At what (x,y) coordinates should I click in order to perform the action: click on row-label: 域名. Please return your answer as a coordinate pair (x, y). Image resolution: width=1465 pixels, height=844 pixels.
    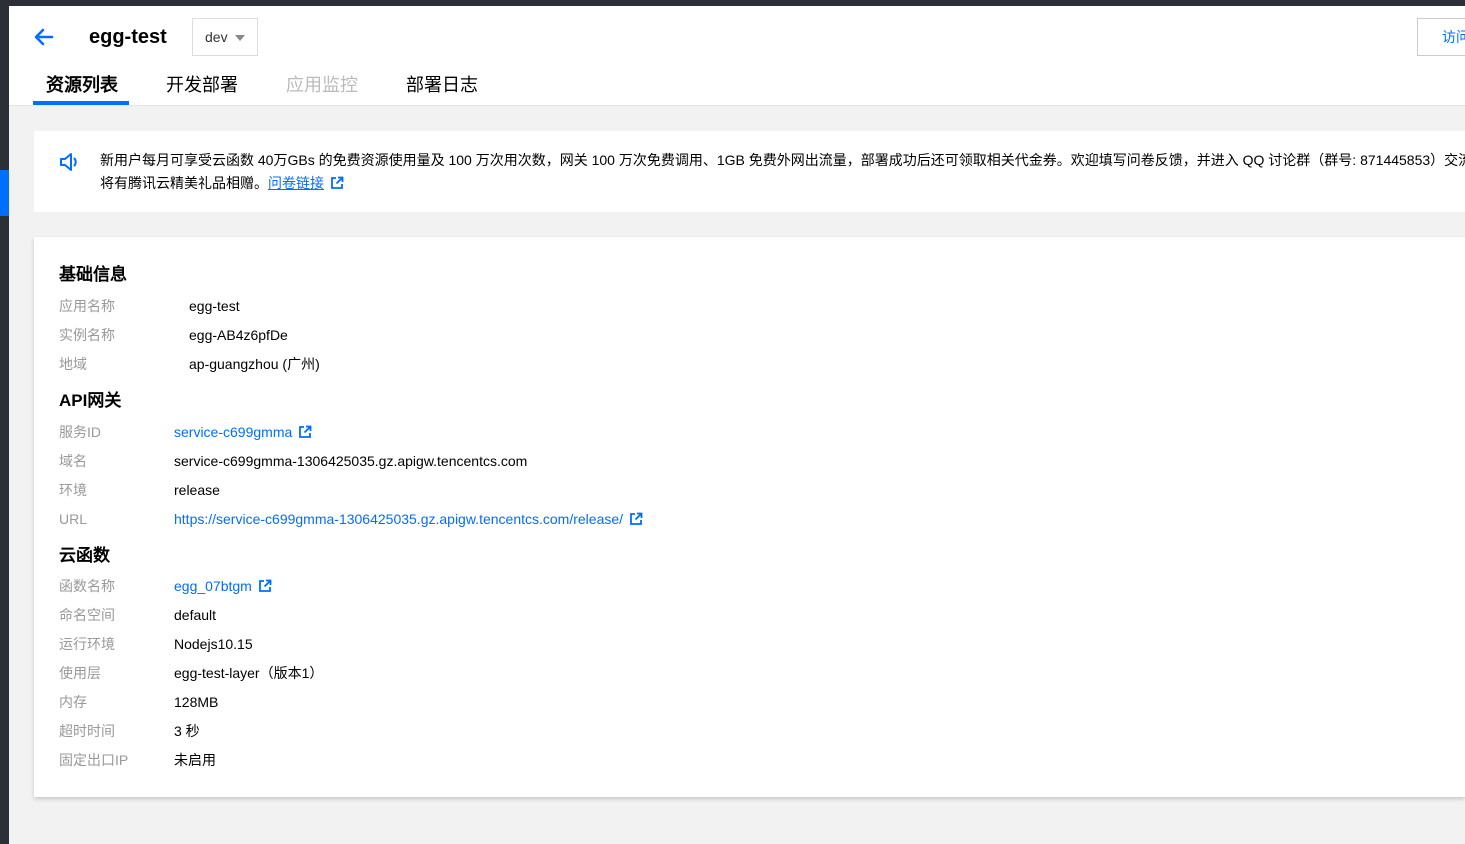
    Looking at the image, I should click on (73, 461).